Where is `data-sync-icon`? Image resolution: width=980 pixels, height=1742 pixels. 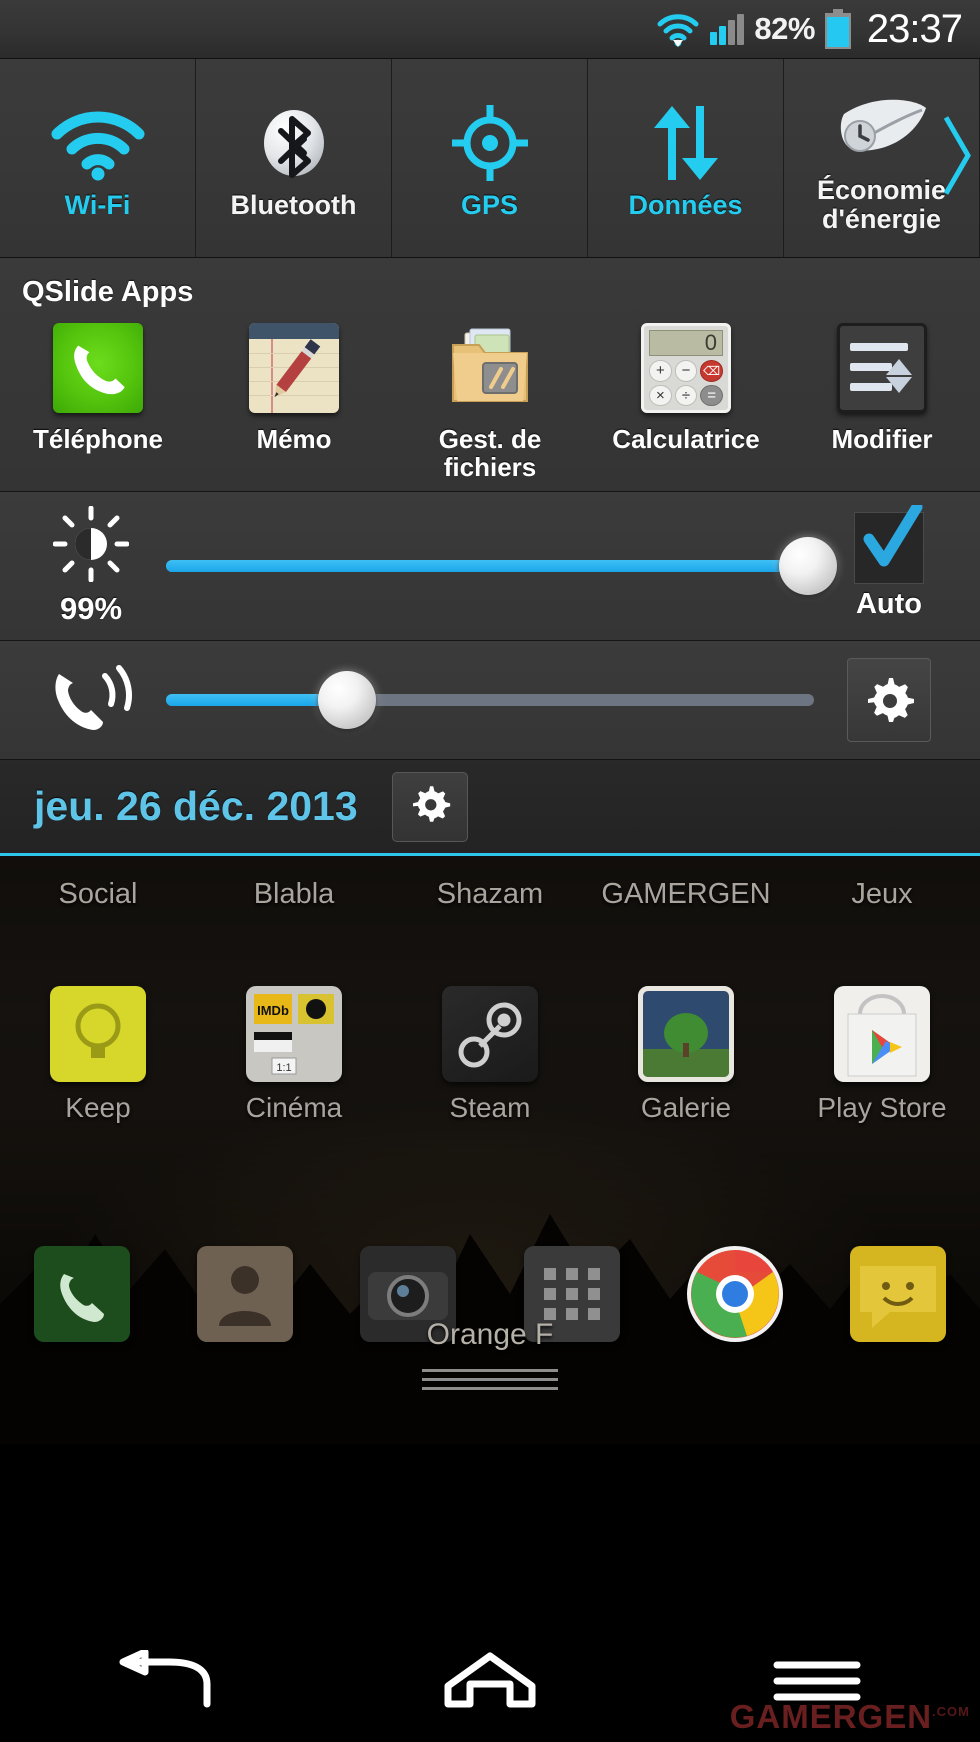
data-sync-icon is located at coordinates (686, 143).